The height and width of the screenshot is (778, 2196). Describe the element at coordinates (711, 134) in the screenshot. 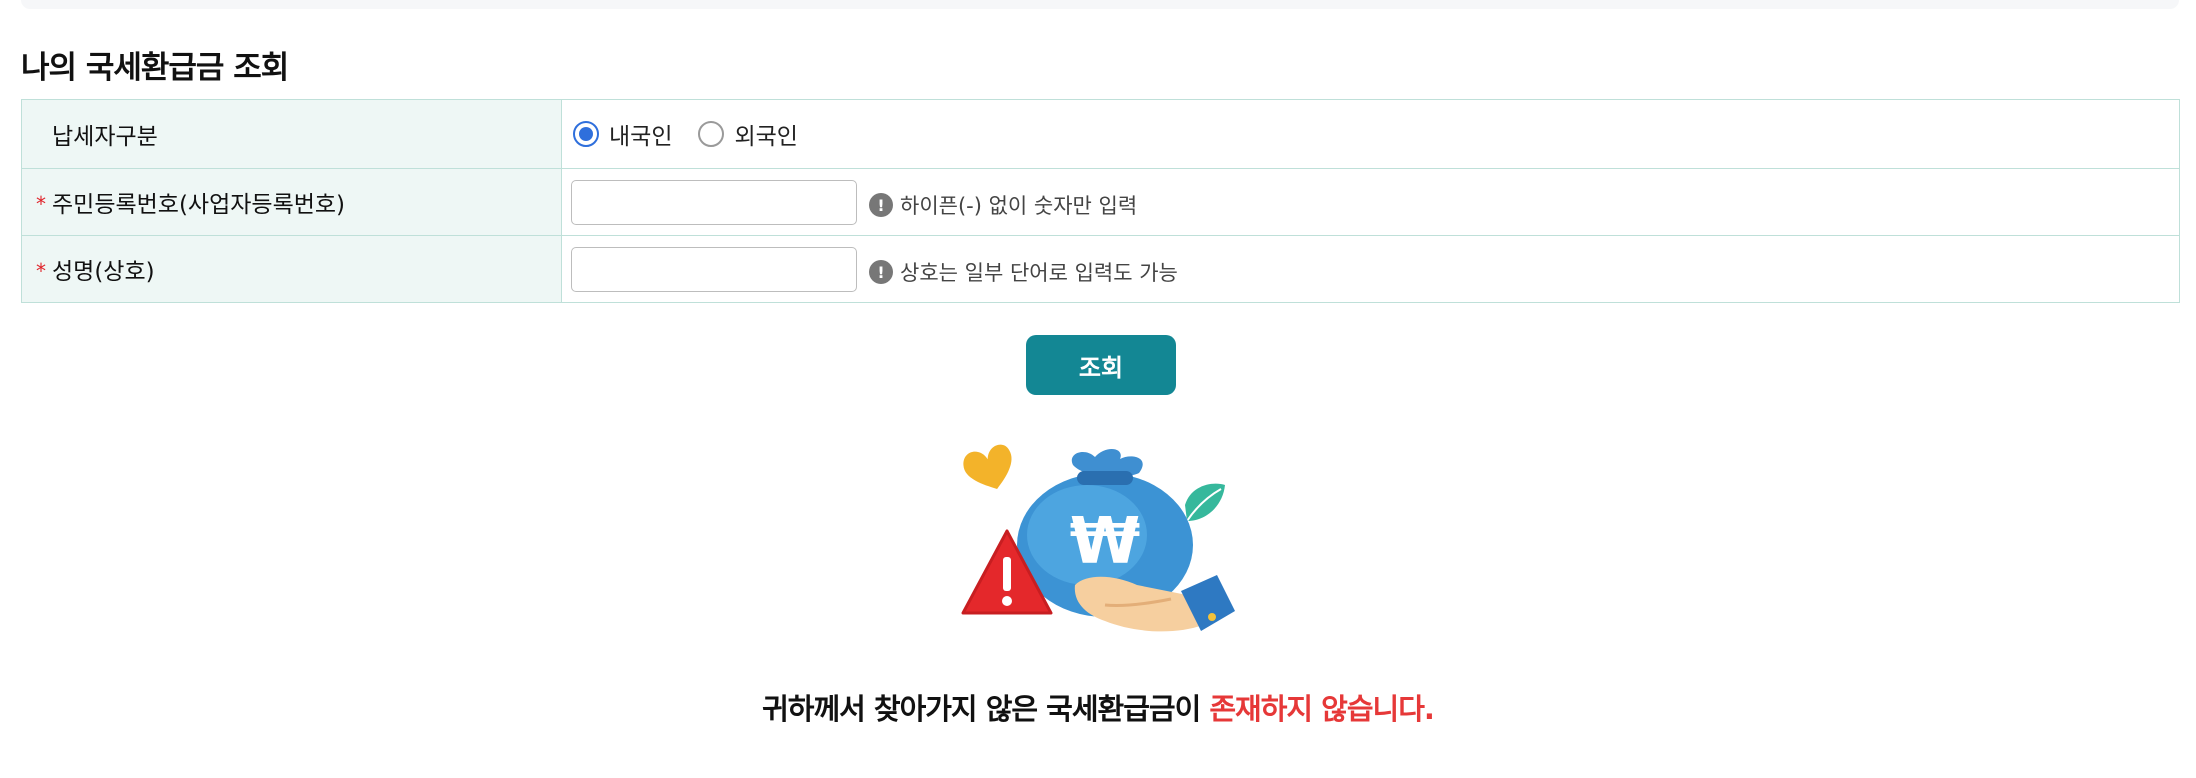

I see `radio-foreigner` at that location.